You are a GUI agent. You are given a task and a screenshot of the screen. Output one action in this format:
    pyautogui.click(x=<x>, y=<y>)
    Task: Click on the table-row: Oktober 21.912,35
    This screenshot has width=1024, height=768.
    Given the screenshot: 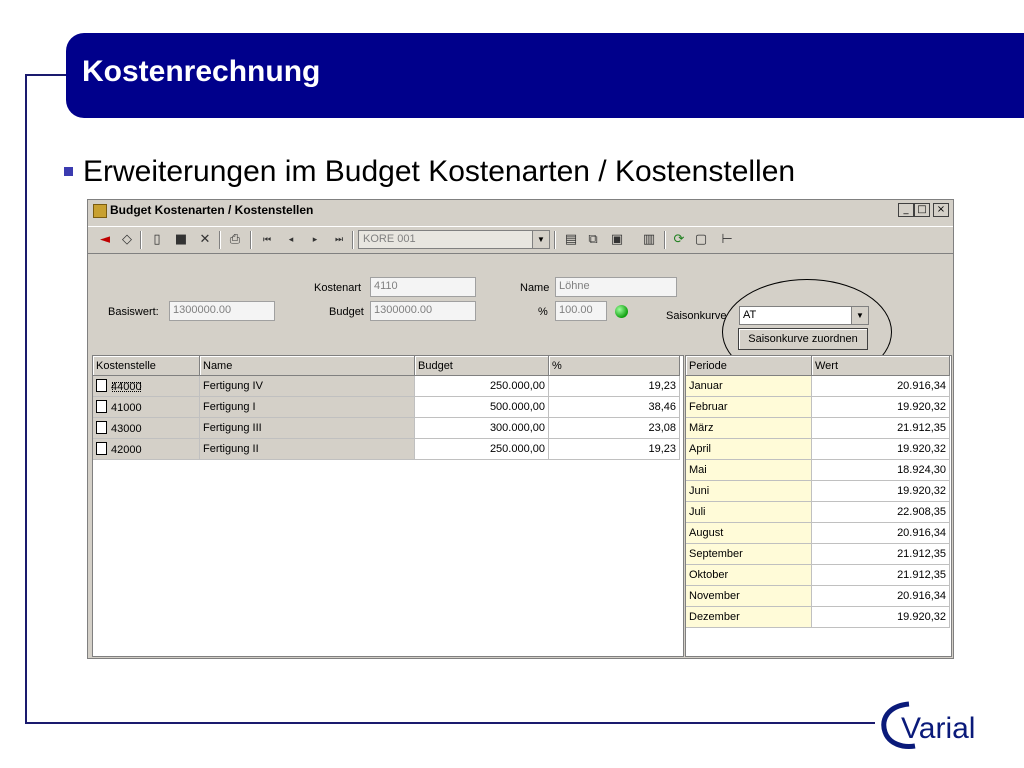 What is the action you would take?
    pyautogui.click(x=818, y=575)
    